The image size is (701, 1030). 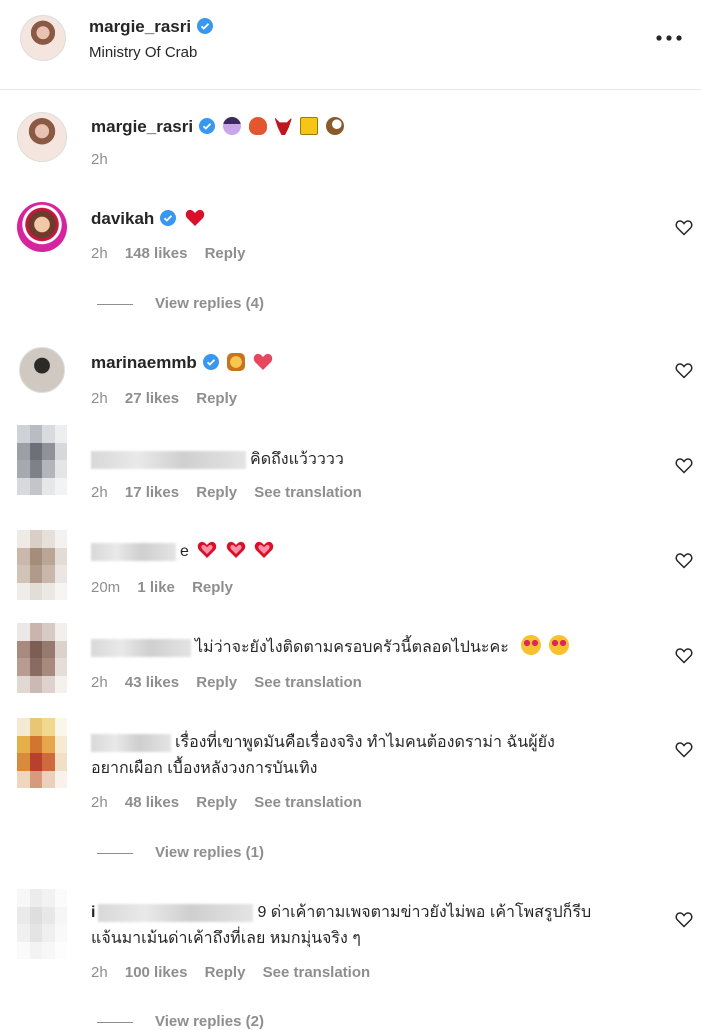 I want to click on comment-likes: 43 likes, so click(x=152, y=682).